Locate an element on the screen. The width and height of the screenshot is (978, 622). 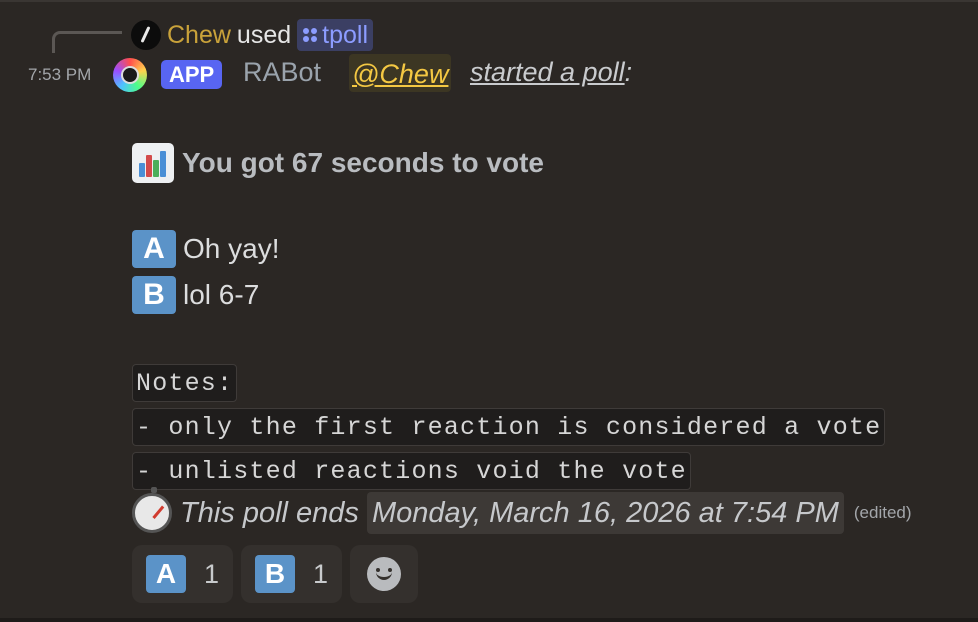
reply-used-text: used is located at coordinates (264, 34).